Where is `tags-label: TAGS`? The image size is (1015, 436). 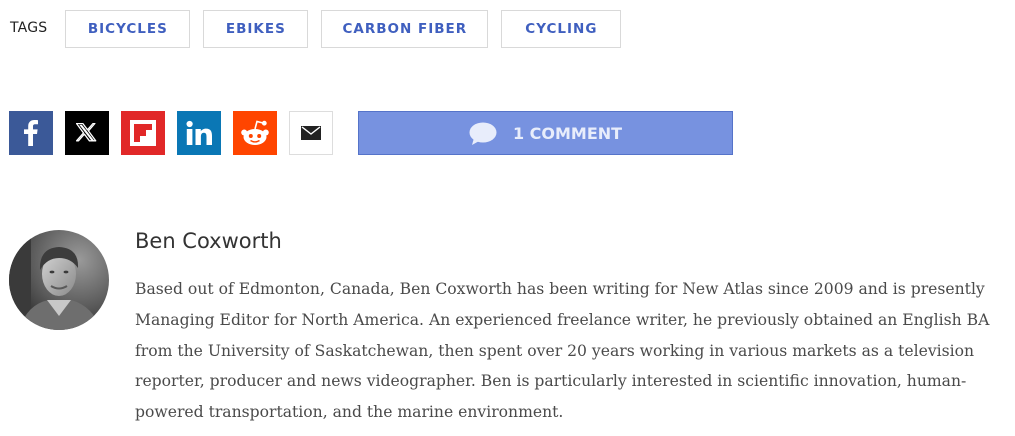
tags-label: TAGS is located at coordinates (29, 28).